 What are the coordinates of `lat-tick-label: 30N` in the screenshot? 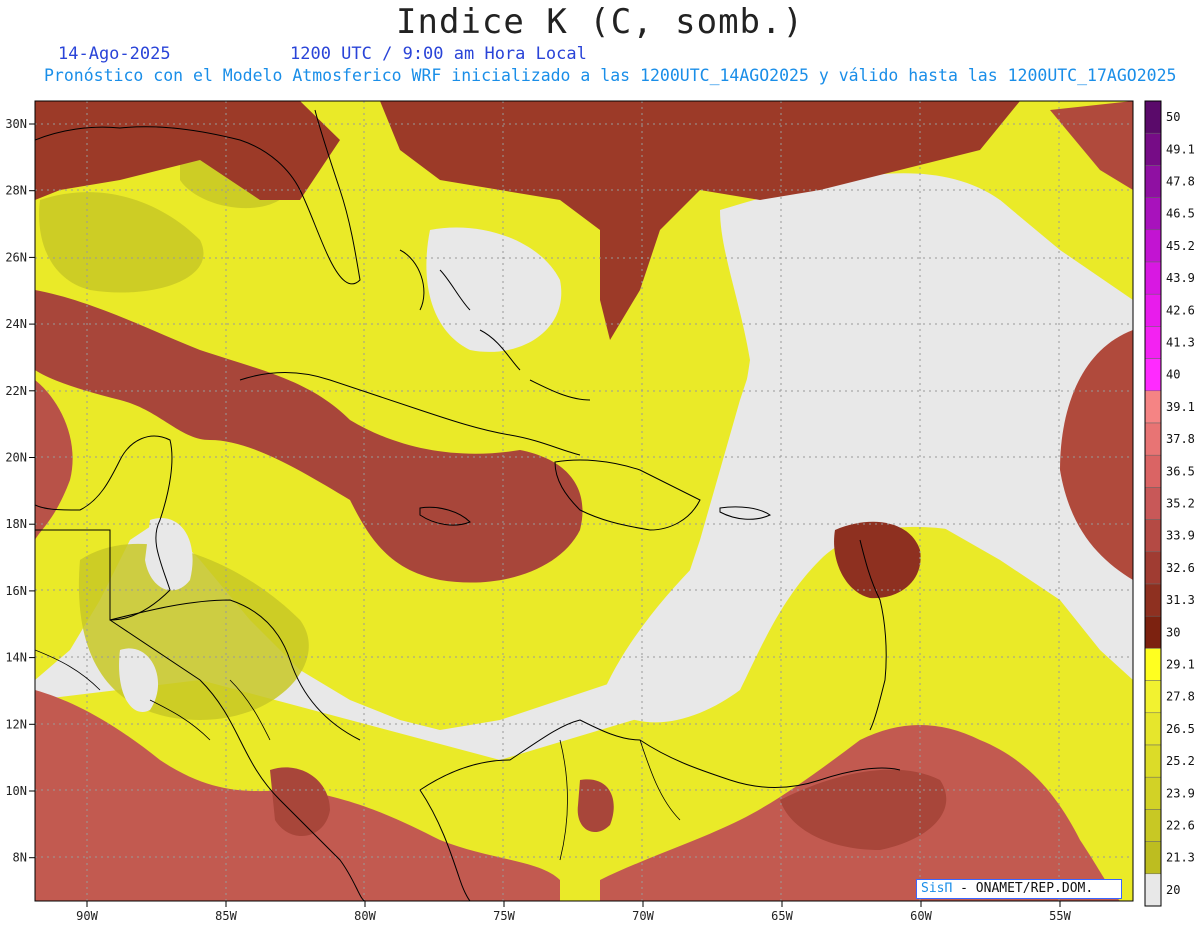 It's located at (16, 124).